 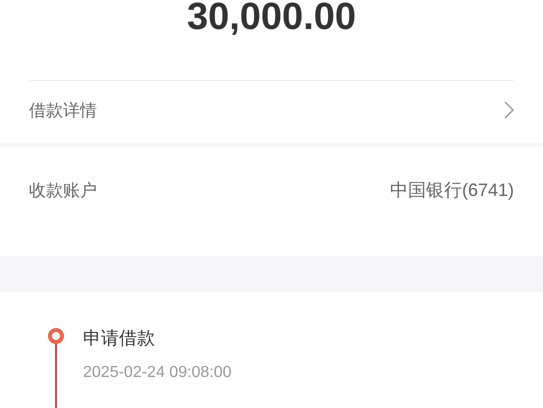 I want to click on step-title: 申请借款, so click(x=119, y=339).